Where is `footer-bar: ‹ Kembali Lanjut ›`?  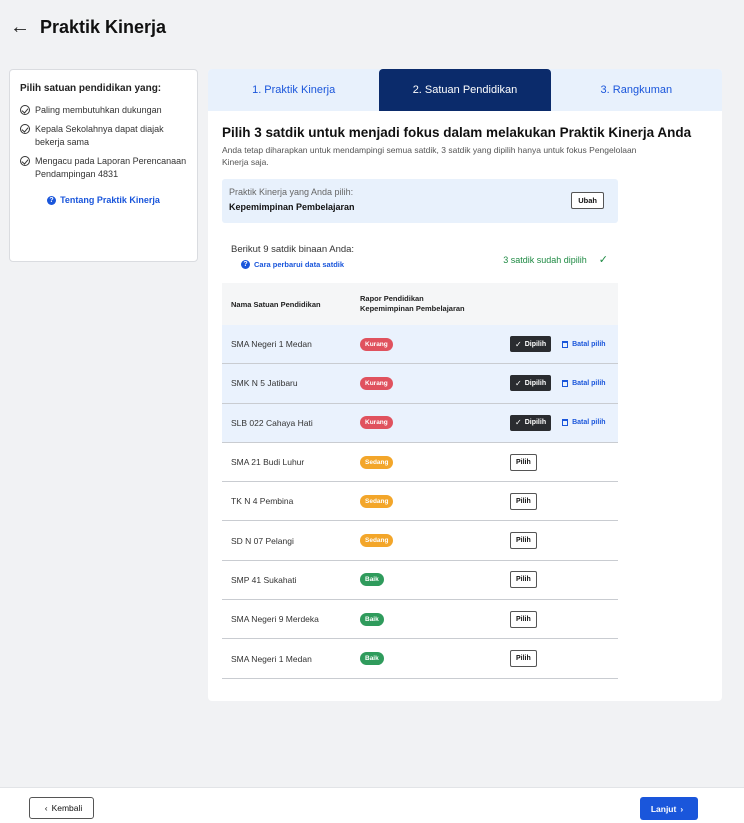 footer-bar: ‹ Kembali Lanjut › is located at coordinates (372, 805).